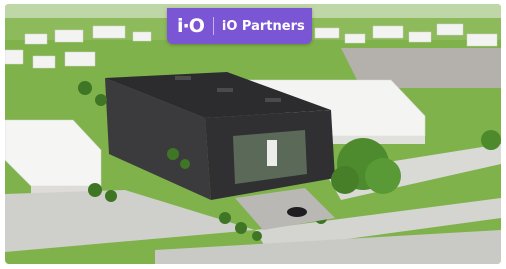 The image size is (506, 269). I want to click on io-logo-icon: i·O, so click(191, 25).